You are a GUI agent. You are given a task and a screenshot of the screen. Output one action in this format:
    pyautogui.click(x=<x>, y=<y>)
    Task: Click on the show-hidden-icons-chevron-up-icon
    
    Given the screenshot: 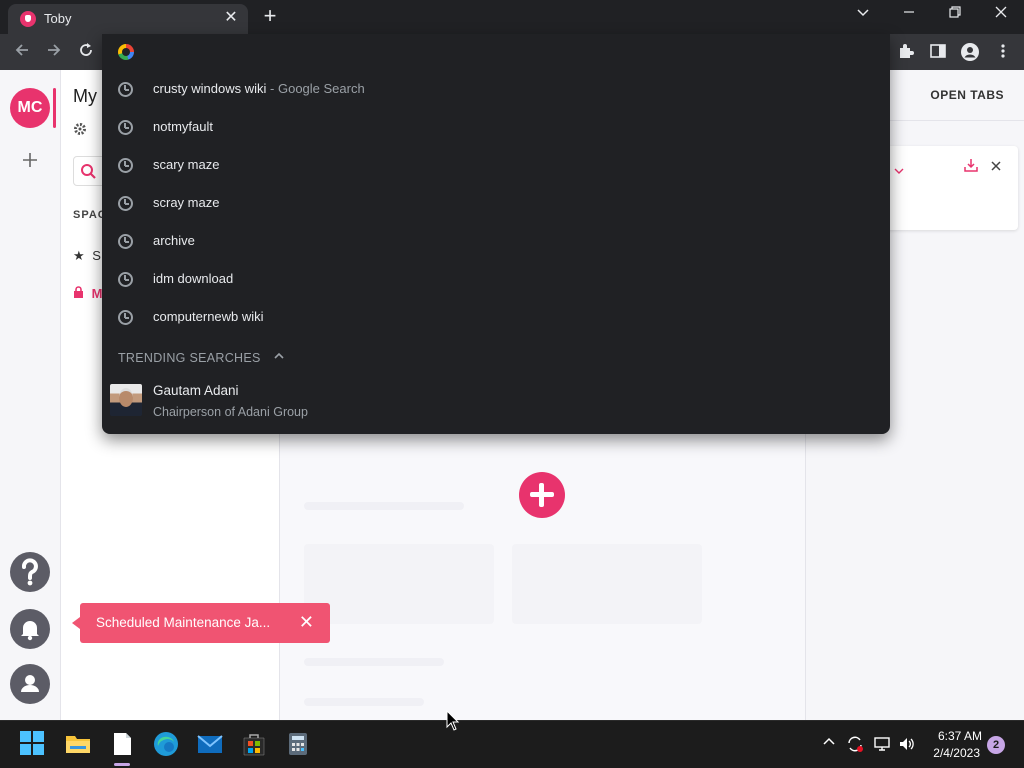 What is the action you would take?
    pyautogui.click(x=829, y=743)
    